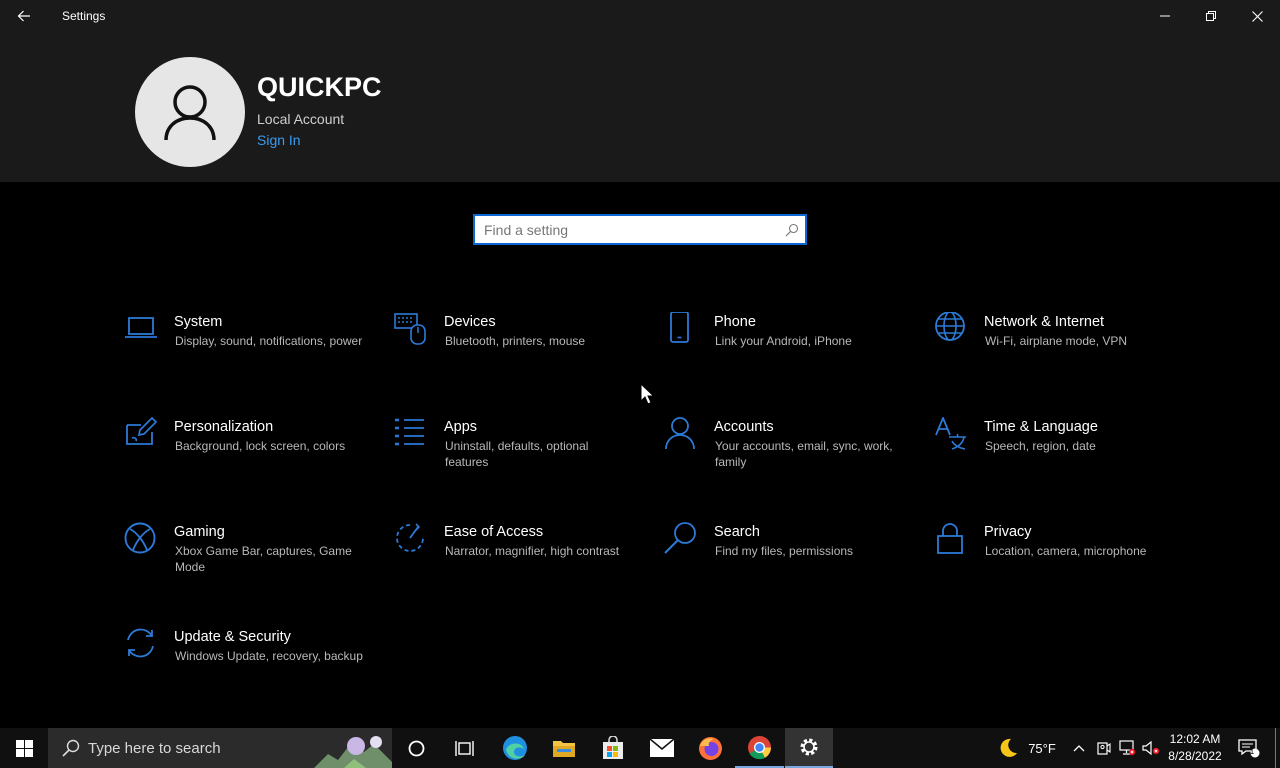 This screenshot has width=1280, height=768. Describe the element at coordinates (1195, 756) in the screenshot. I see `clock-date: 8/28/2022` at that location.